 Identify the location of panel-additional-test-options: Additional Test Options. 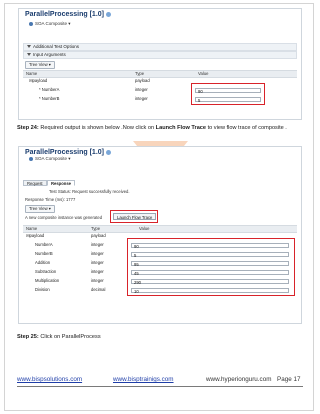
(160, 47).